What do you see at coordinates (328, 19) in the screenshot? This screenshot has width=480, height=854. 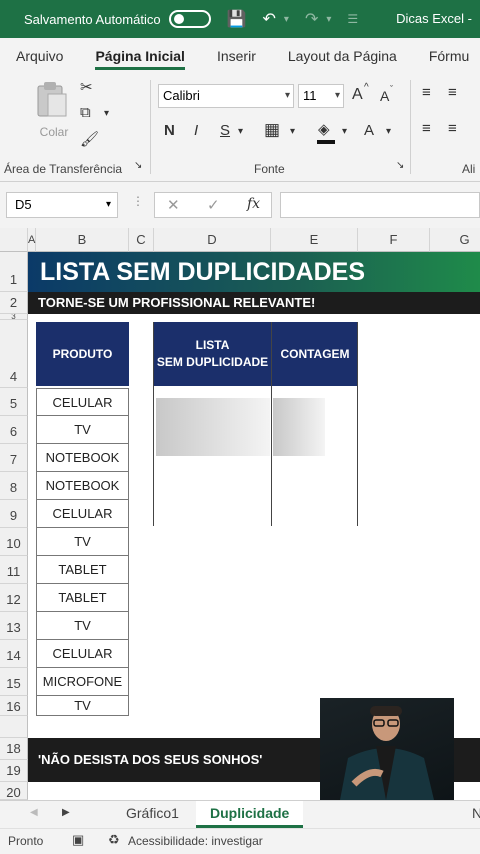 I see `redo-dropdown-icon: ▾` at bounding box center [328, 19].